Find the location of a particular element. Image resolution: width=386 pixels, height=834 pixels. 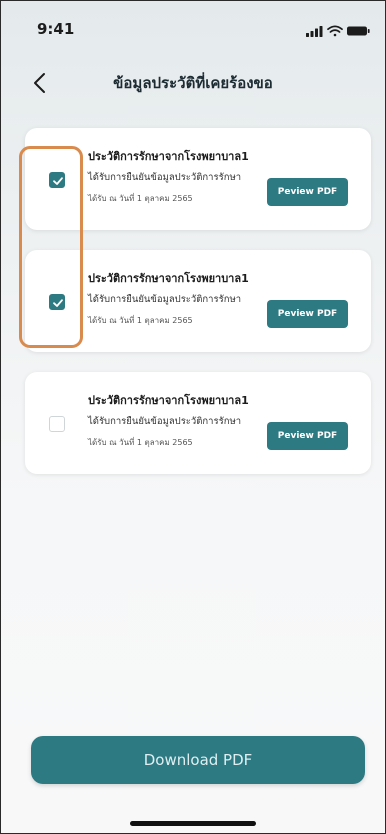

selection-highlight is located at coordinates (51, 247).